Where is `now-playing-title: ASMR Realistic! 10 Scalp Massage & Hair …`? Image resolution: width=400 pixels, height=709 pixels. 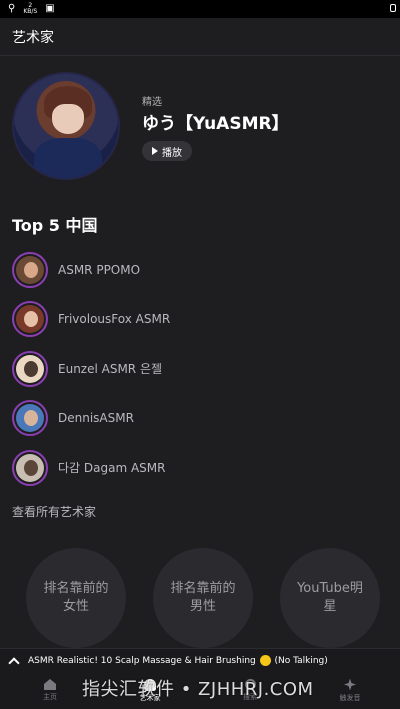
now-playing-title: ASMR Realistic! 10 Scalp Massage & Hair … is located at coordinates (178, 660).